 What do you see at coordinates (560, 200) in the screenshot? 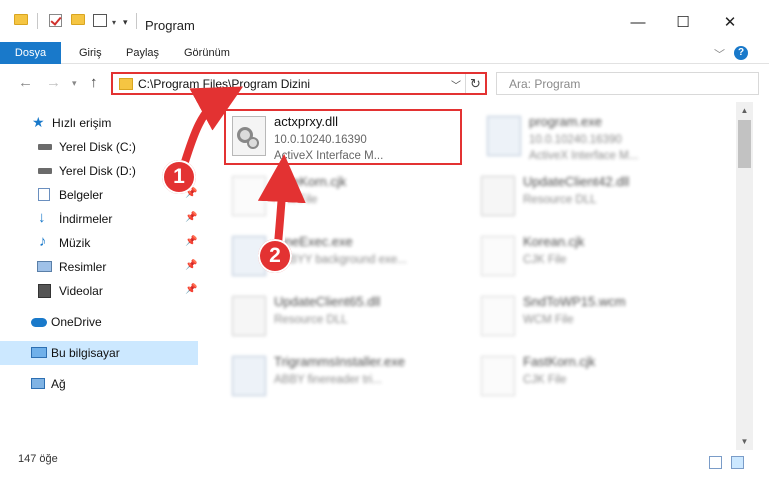
I see `file-type: Resource DLL` at bounding box center [560, 200].